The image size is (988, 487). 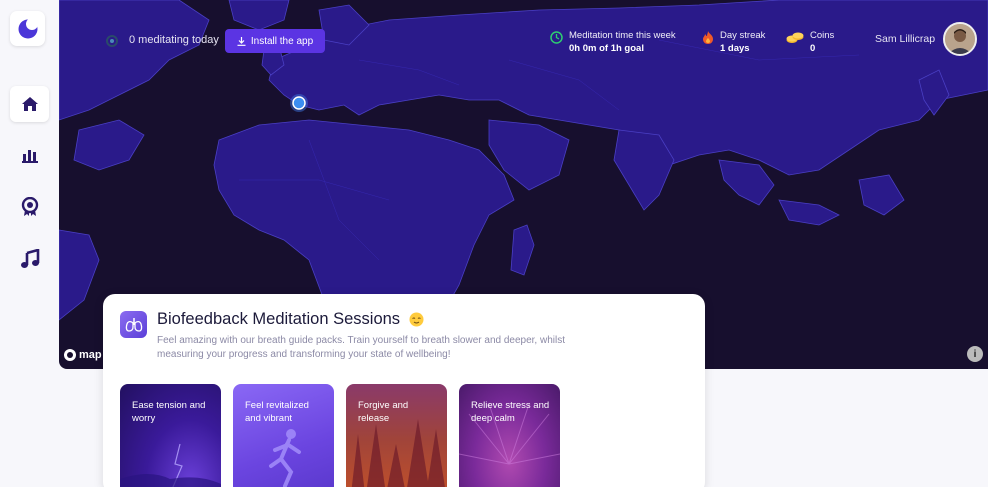 I want to click on music-icon, so click(x=29, y=258).